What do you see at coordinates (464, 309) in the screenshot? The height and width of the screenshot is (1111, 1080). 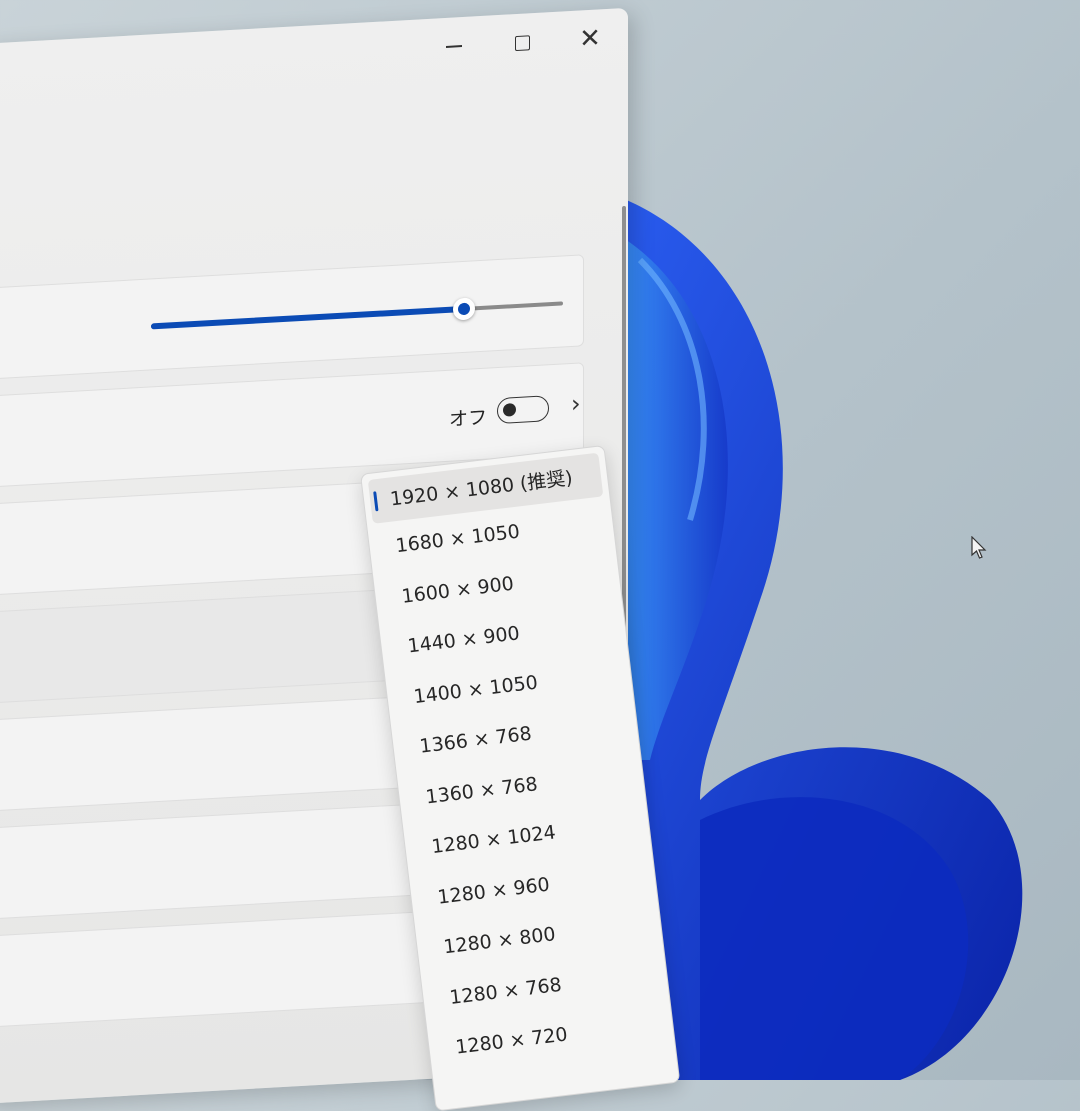 I see `slider-thumb` at bounding box center [464, 309].